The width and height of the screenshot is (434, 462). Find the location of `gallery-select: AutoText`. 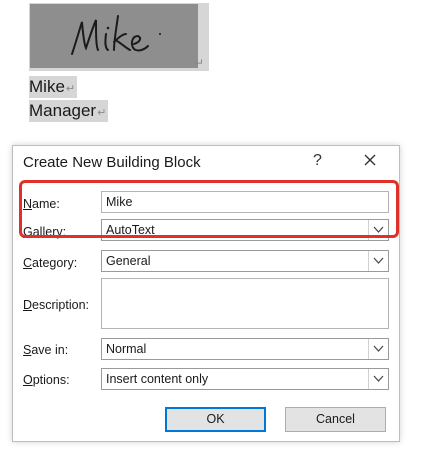

gallery-select: AutoText is located at coordinates (245, 230).